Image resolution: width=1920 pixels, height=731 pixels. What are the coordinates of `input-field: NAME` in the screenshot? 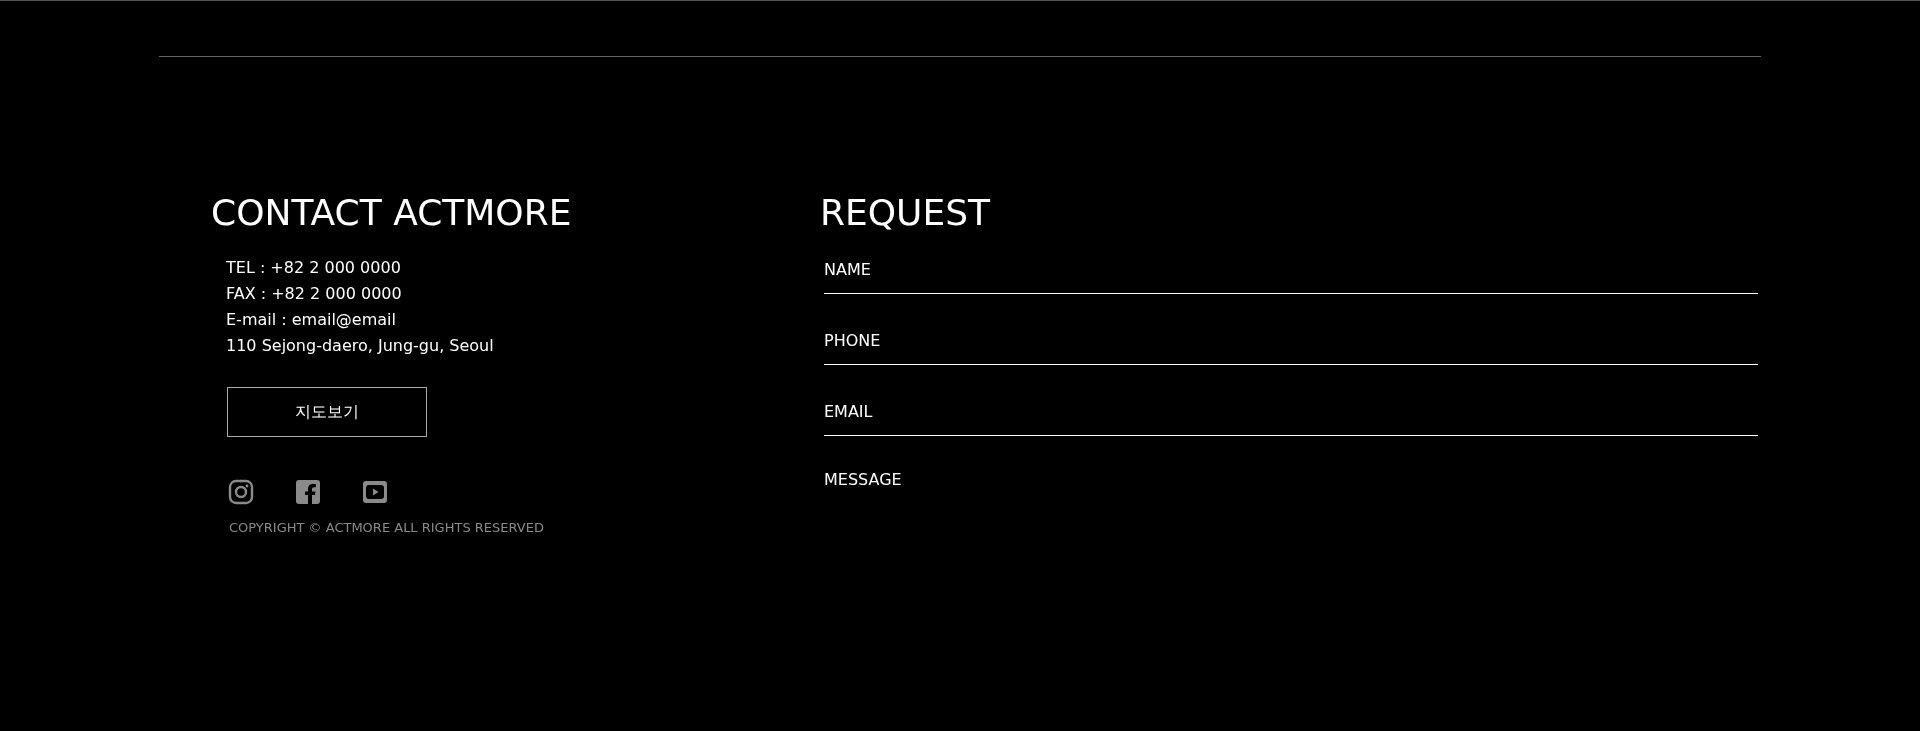 It's located at (1291, 269).